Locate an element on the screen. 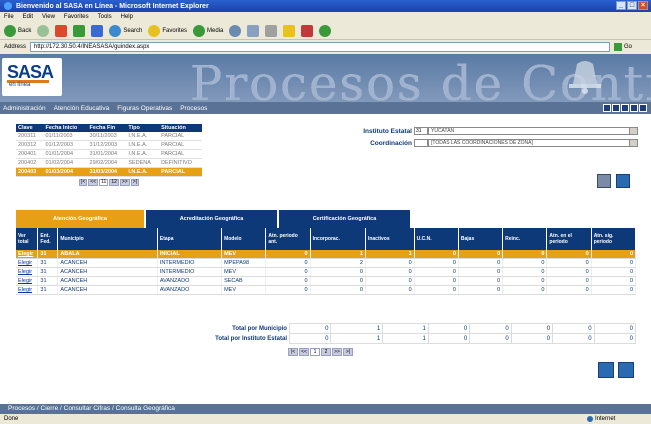 The height and width of the screenshot is (424, 651). document-button is located at coordinates (604, 181).